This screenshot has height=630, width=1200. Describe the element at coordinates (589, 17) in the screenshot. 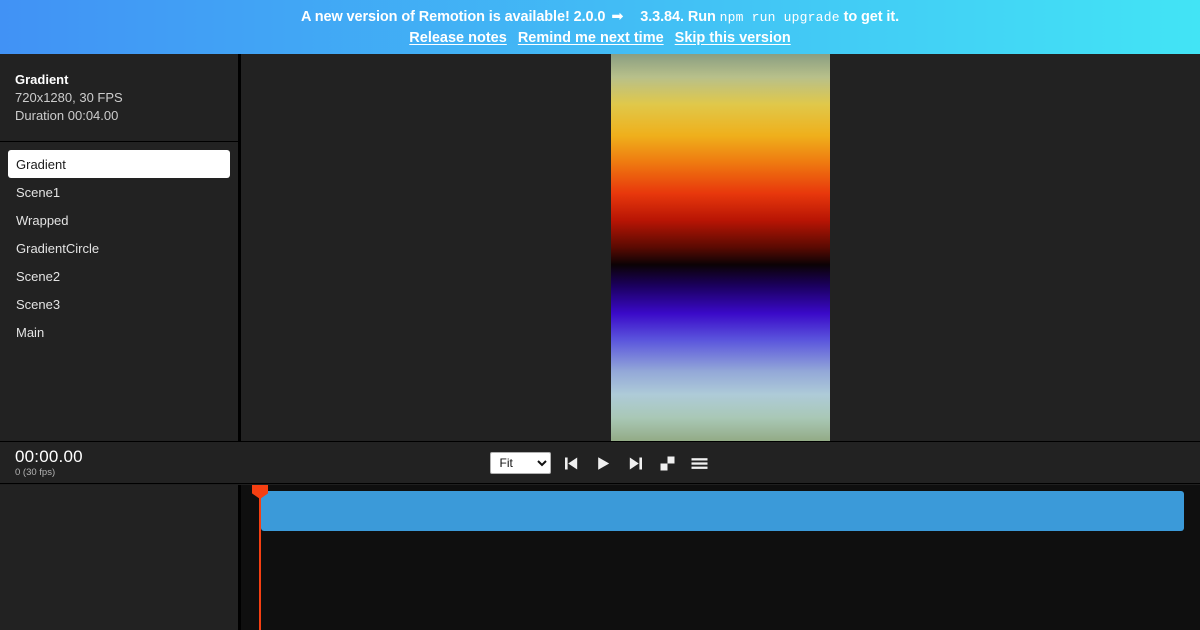

I see `banner-current-version: 2.0.0` at that location.